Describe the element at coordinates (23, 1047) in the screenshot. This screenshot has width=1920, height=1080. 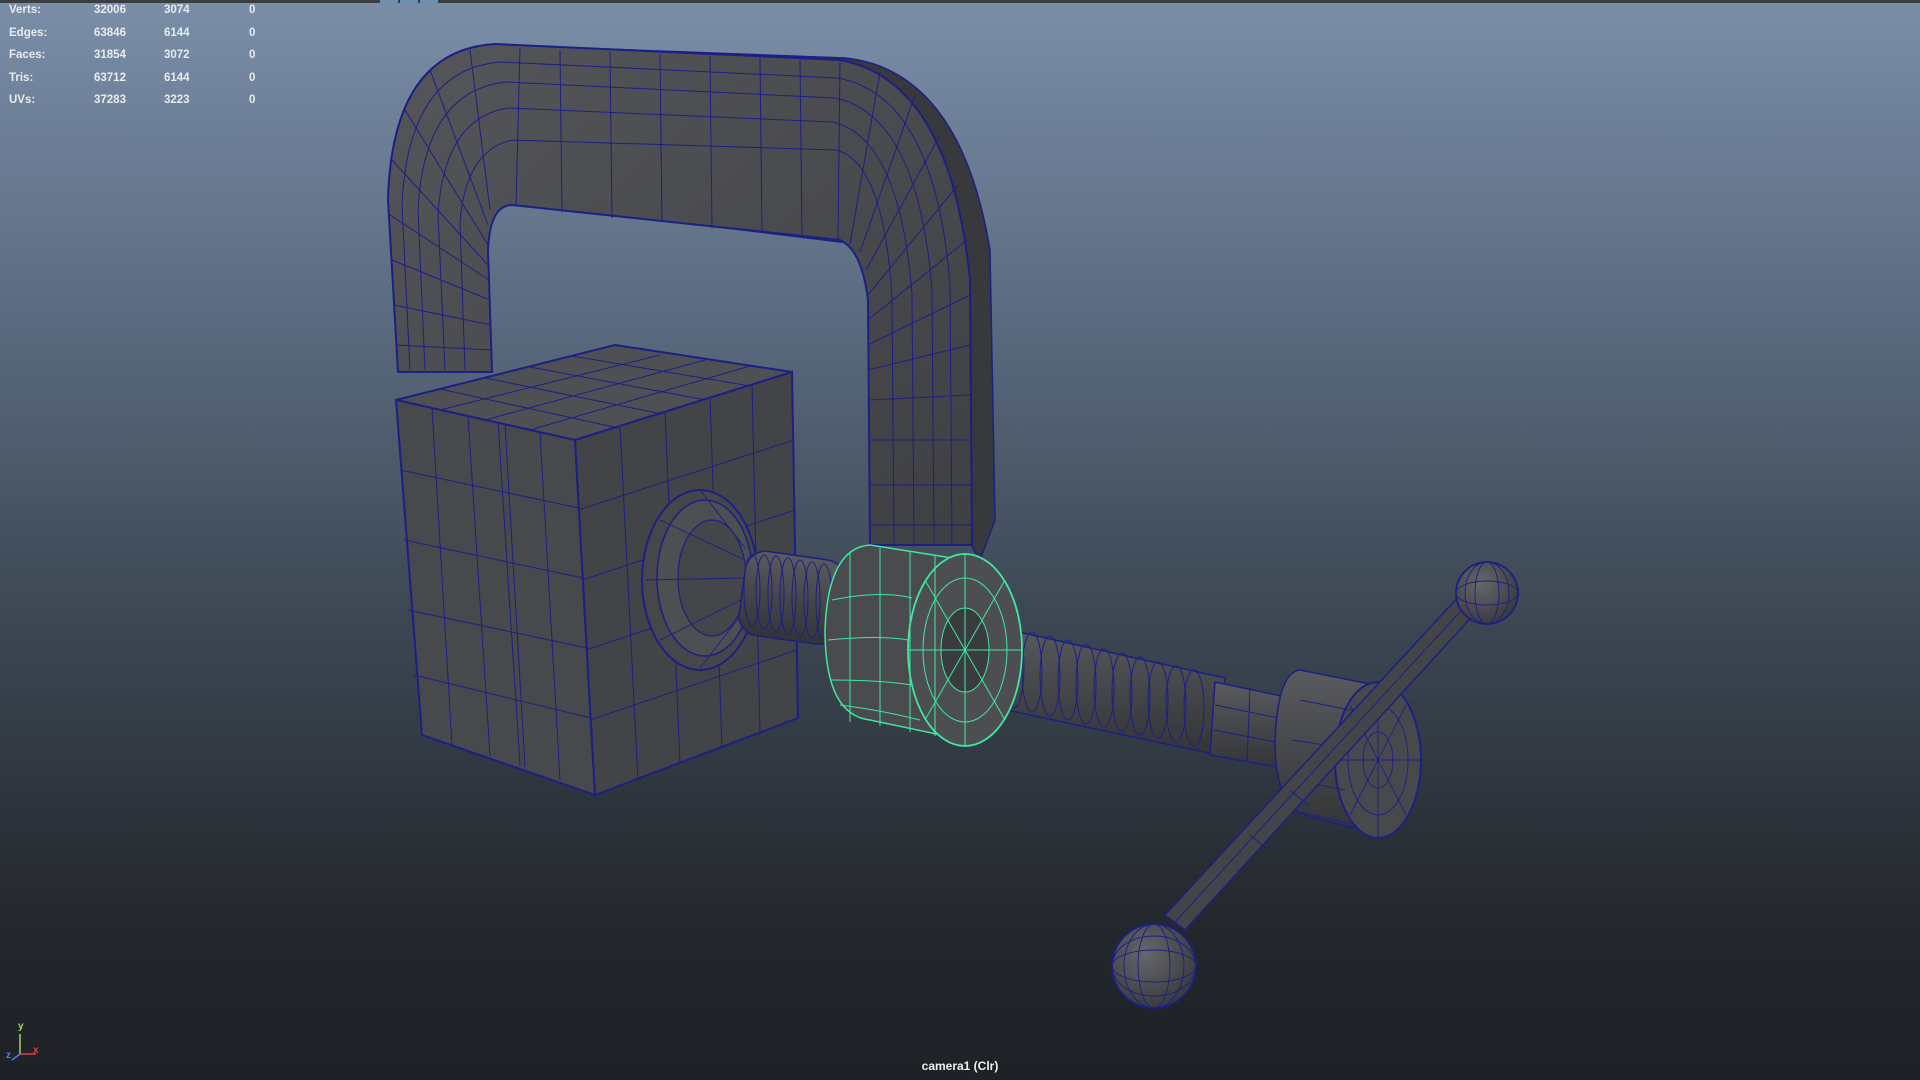
I see `axis-icon` at that location.